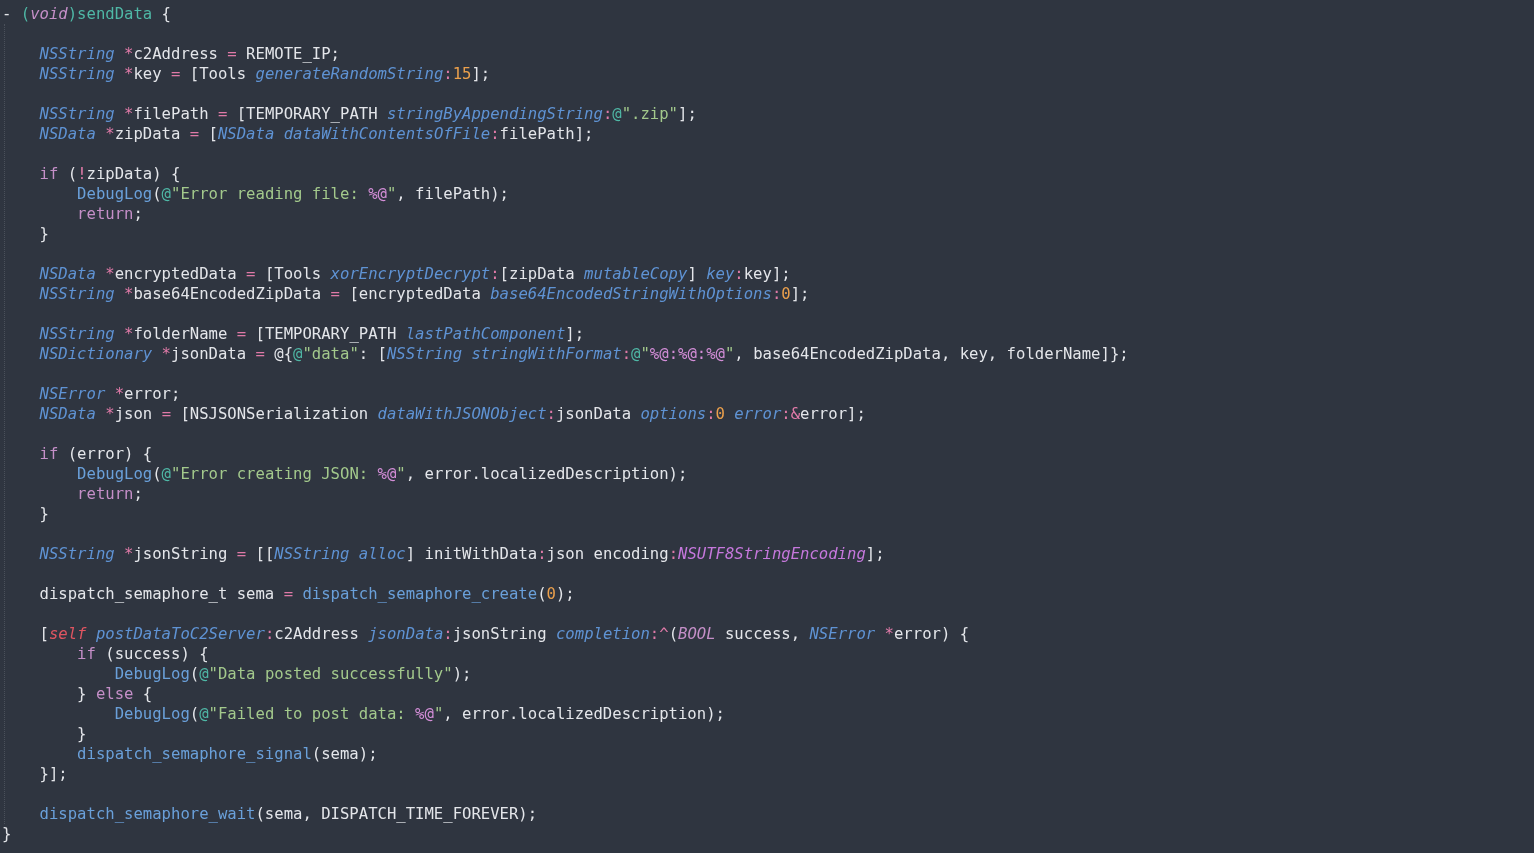 The width and height of the screenshot is (1534, 853). Describe the element at coordinates (419, 714) in the screenshot. I see `code-line: DebugLog(@"Failed to post data: %@", error.localizedDescription);` at that location.